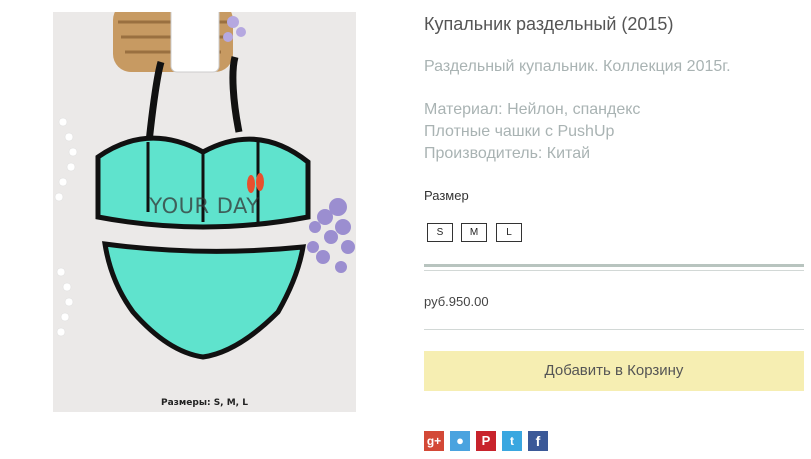  I want to click on product-cups: Плотные чашки с PushUp, so click(519, 131).